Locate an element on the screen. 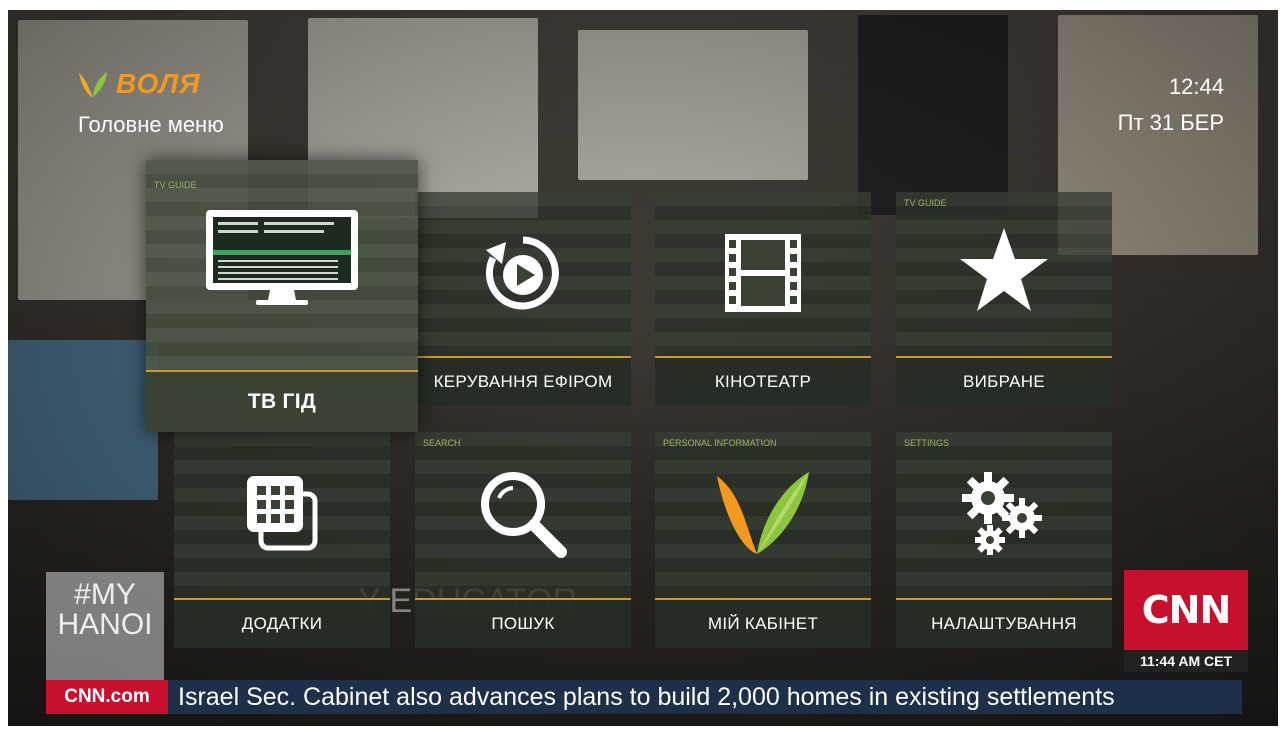 The height and width of the screenshot is (733, 1284). tile-my-account: PERSONAL INFORMATION МІЙ КАБІНЕТ is located at coordinates (763, 540).